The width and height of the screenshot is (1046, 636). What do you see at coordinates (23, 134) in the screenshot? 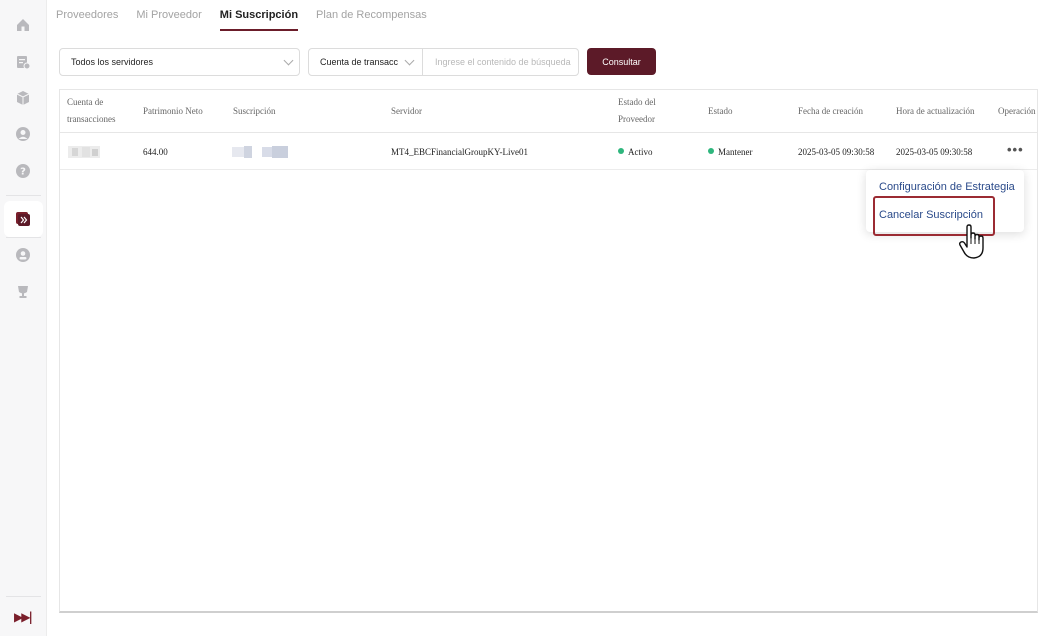
I see `user-icon` at bounding box center [23, 134].